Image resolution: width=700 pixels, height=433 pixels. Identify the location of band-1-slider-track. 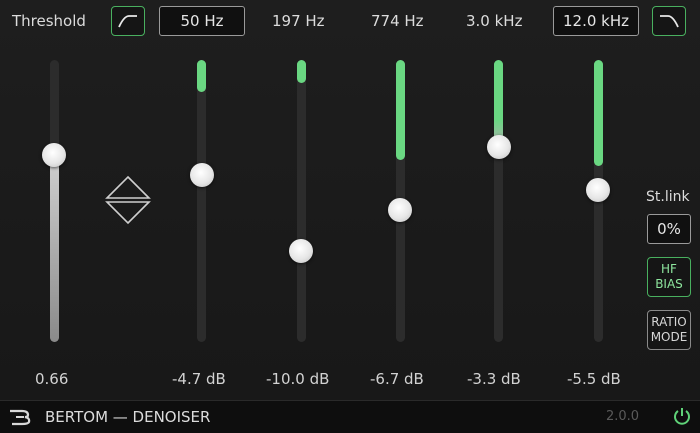
(201, 201).